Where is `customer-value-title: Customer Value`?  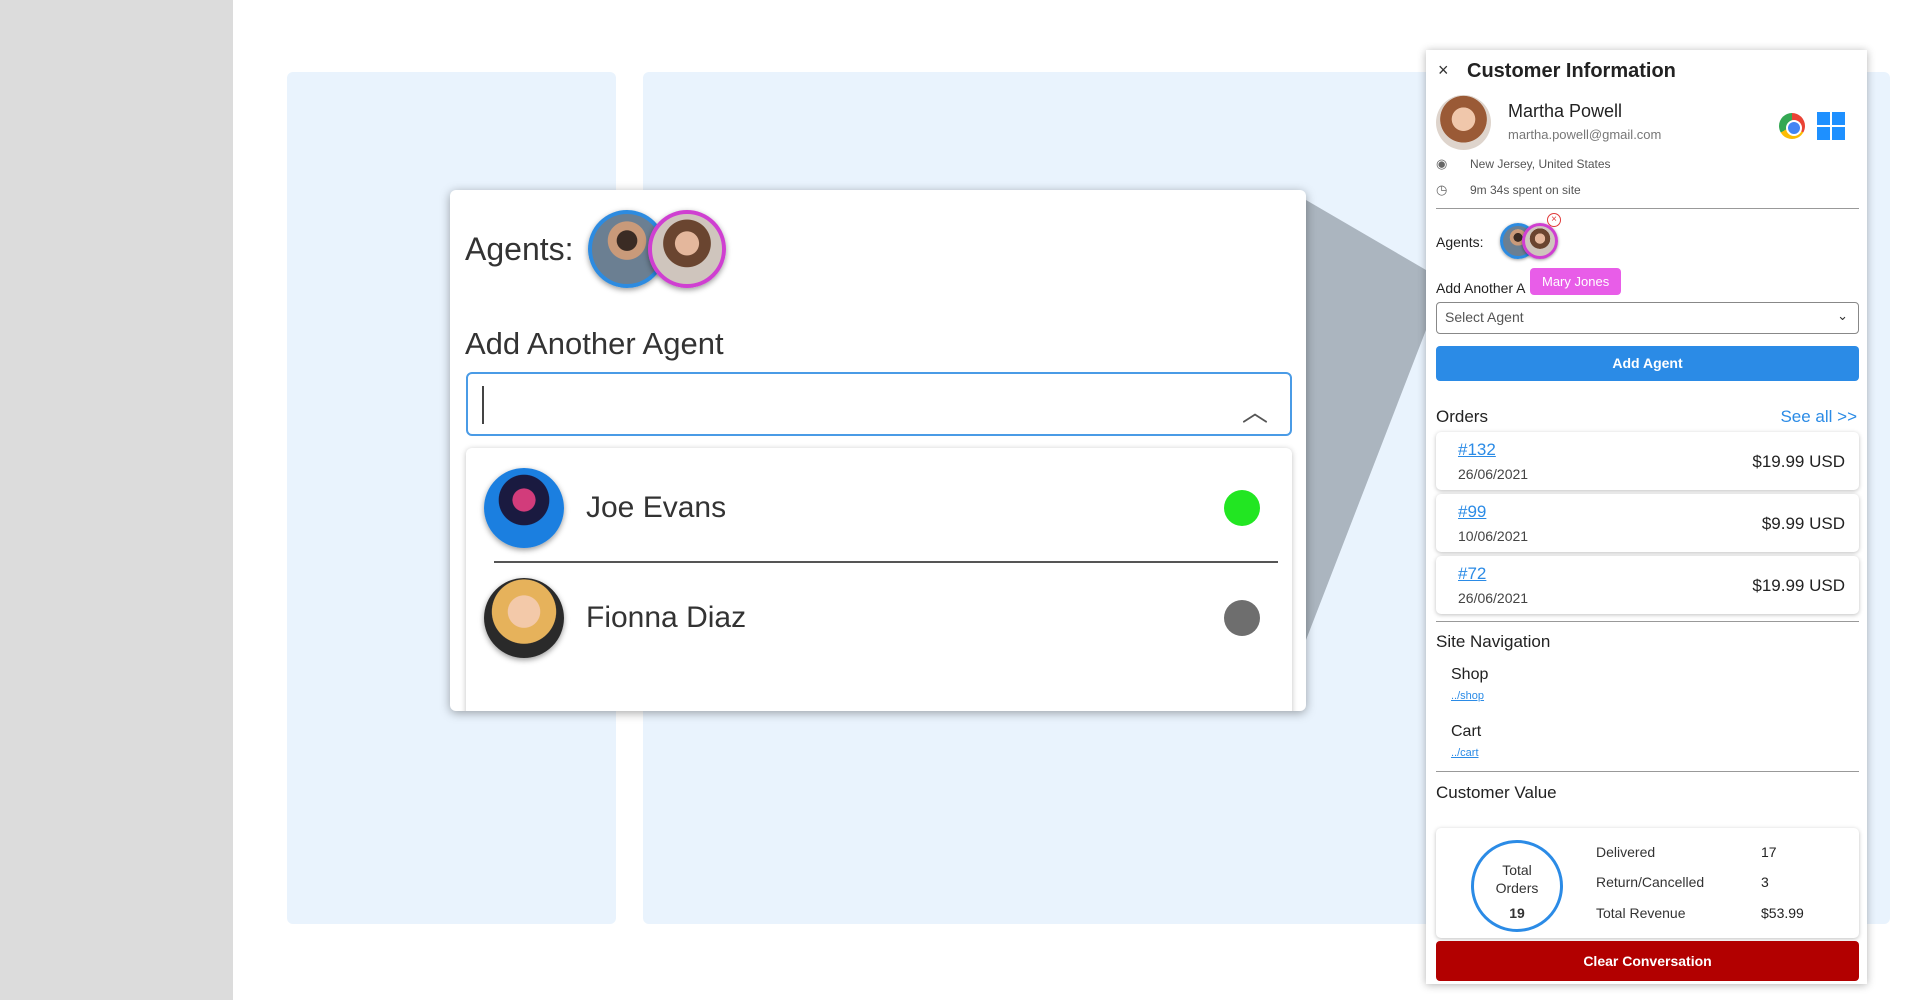 customer-value-title: Customer Value is located at coordinates (1496, 792).